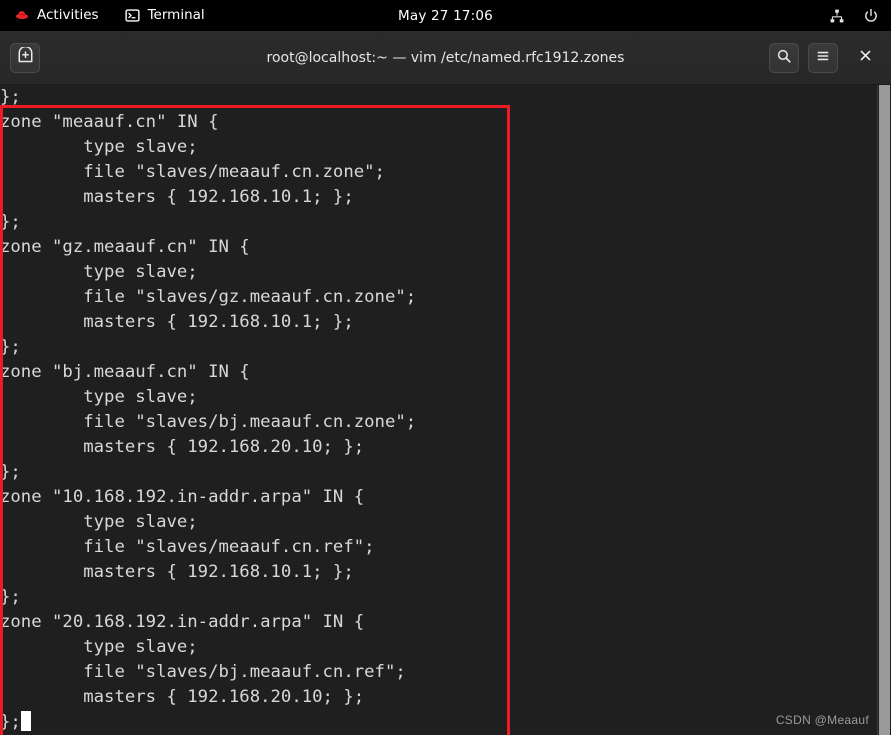 The image size is (891, 735). Describe the element at coordinates (187, 547) in the screenshot. I see `terminal-line: file "slaves/meaauf.cn.ref";` at that location.